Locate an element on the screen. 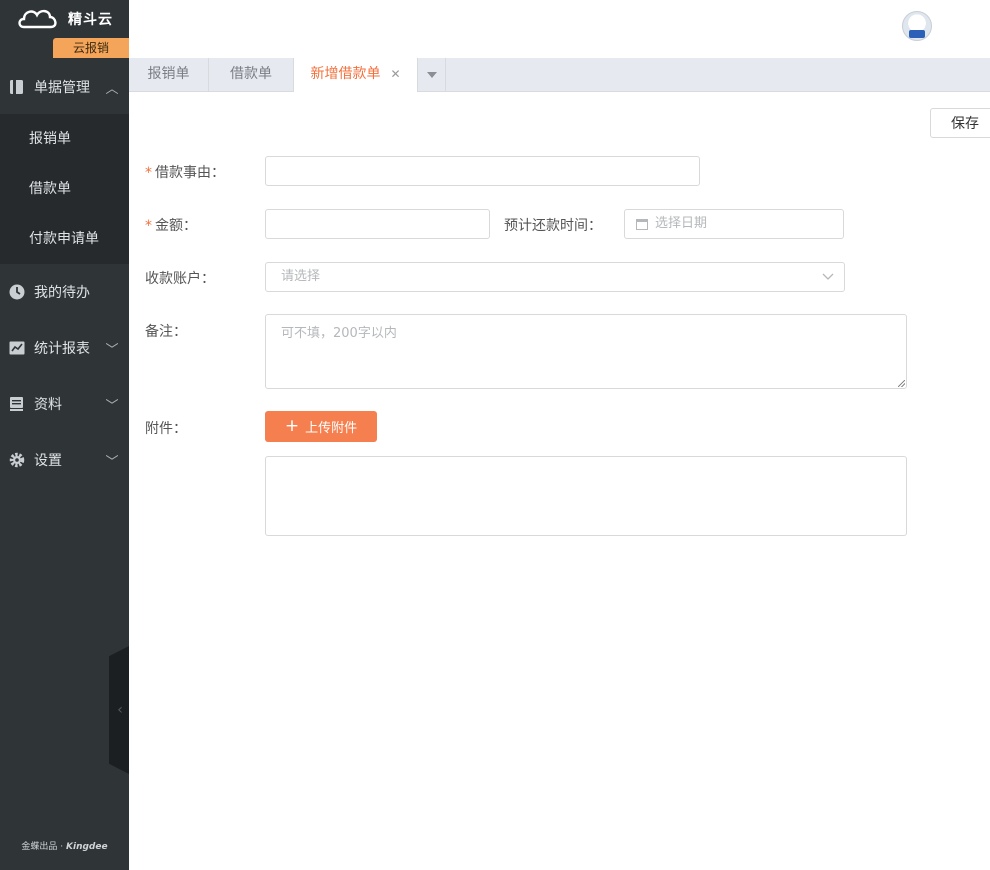  gear-icon is located at coordinates (17, 460).